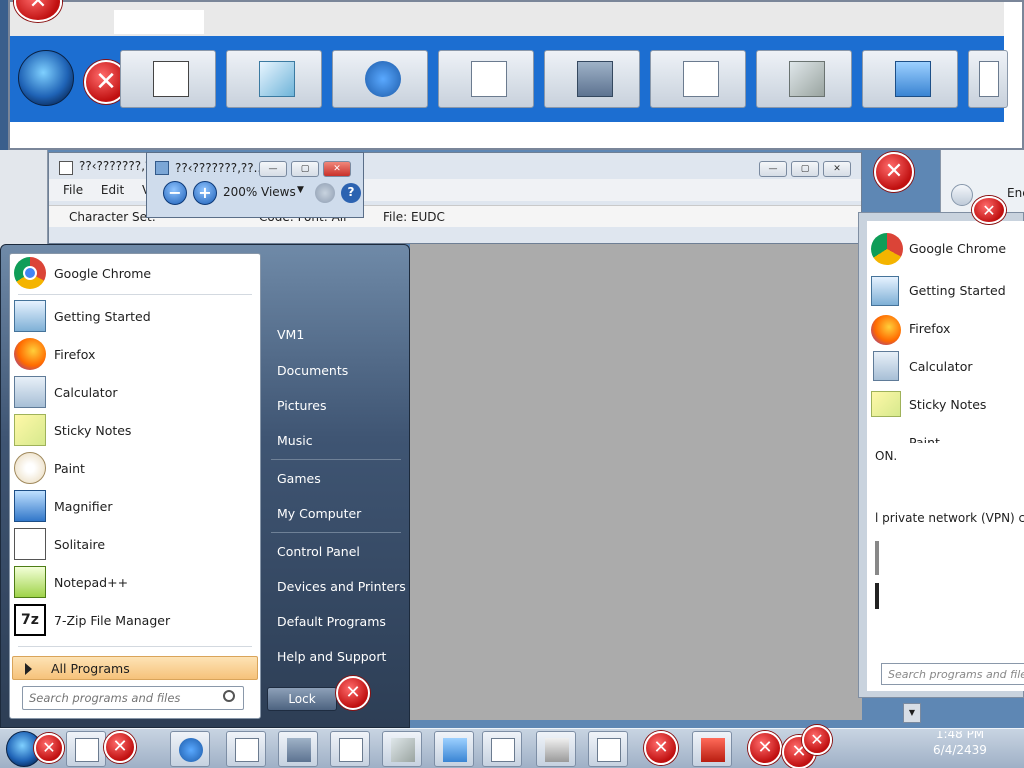 The height and width of the screenshot is (768, 1024). I want to click on program-item-notepadpp: Notepad++, so click(135, 582).